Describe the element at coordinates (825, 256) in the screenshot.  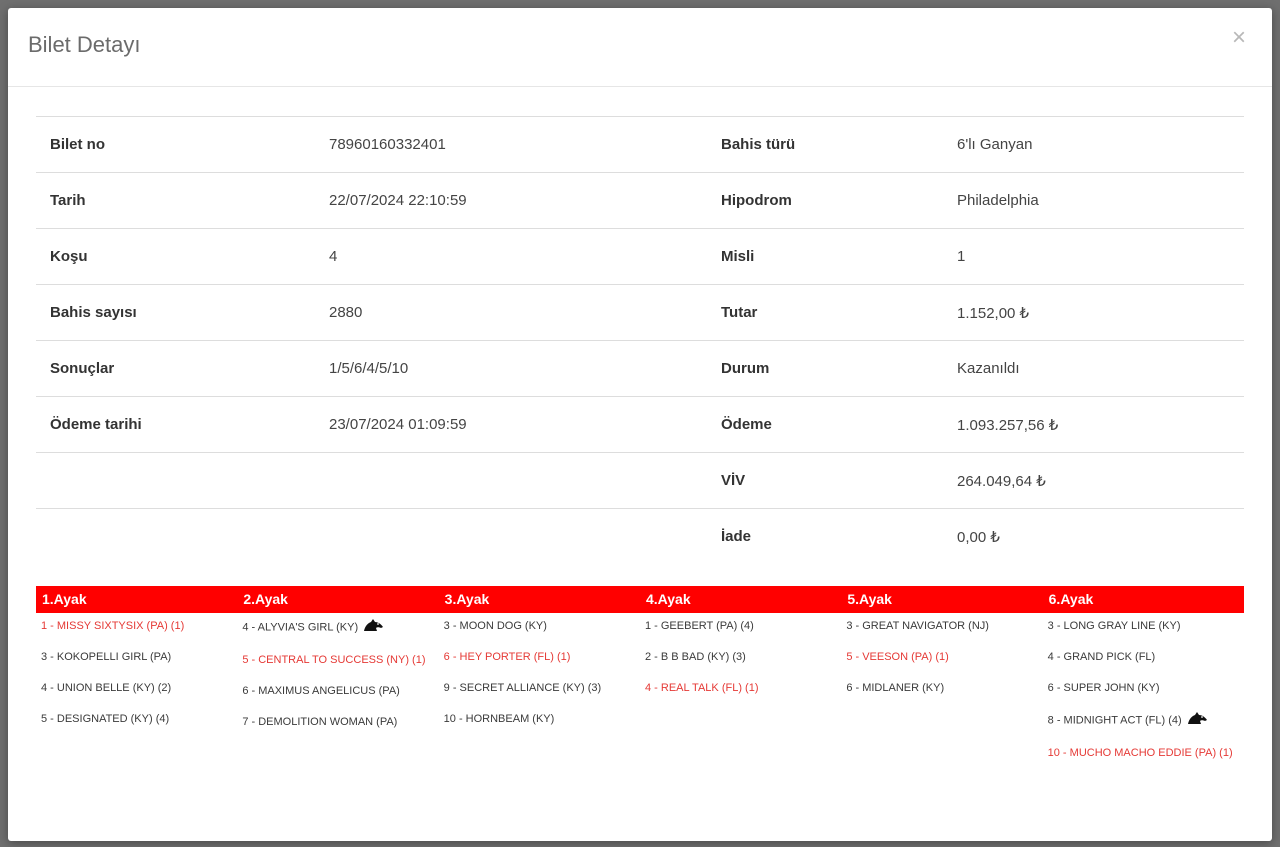
I see `info-label: Misli` at that location.